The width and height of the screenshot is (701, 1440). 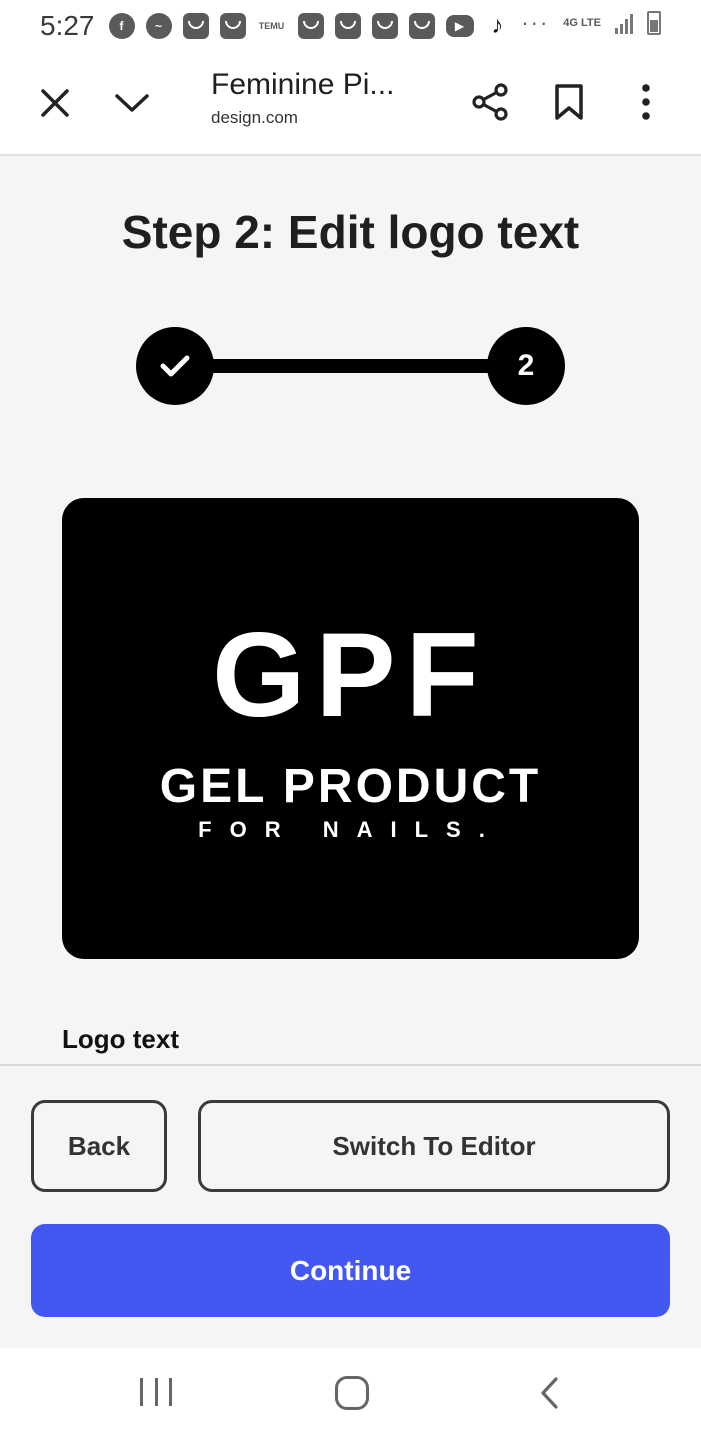 I want to click on signal-icon, so click(x=624, y=23).